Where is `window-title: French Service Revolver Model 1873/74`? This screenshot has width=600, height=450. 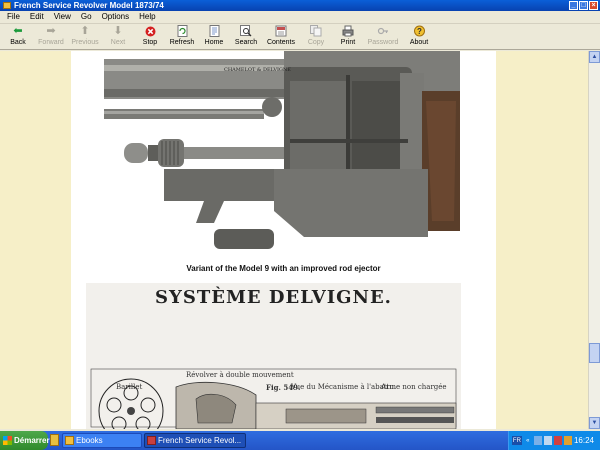 window-title: French Service Revolver Model 1873/74 is located at coordinates (89, 5).